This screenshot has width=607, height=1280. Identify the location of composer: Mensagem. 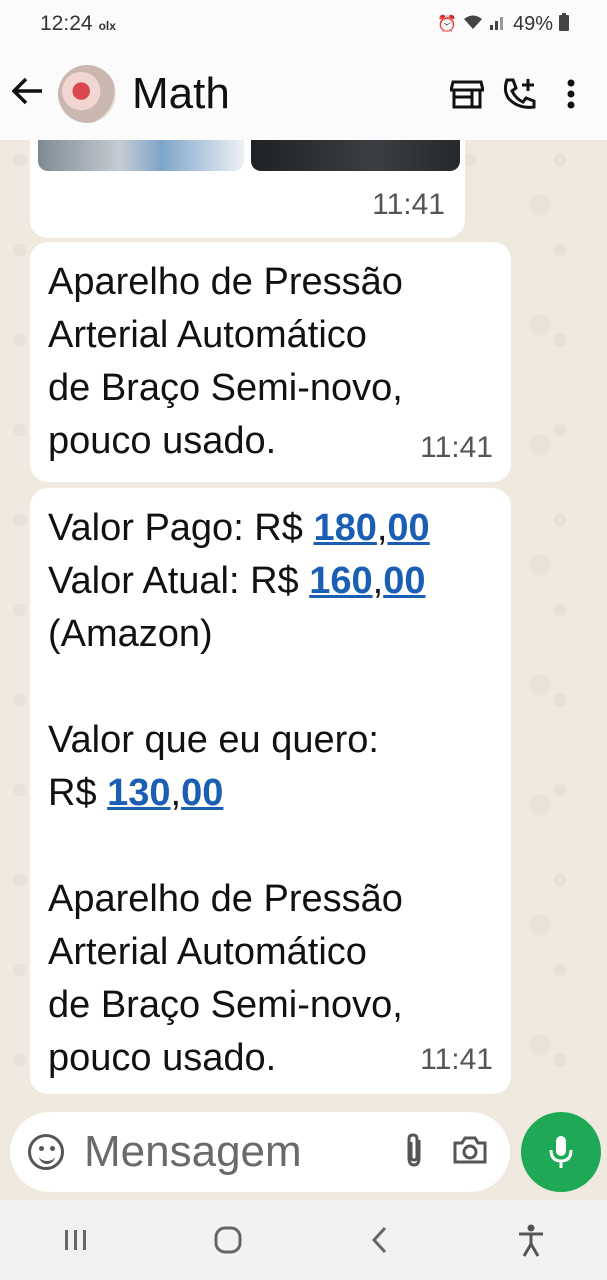
(303, 1152).